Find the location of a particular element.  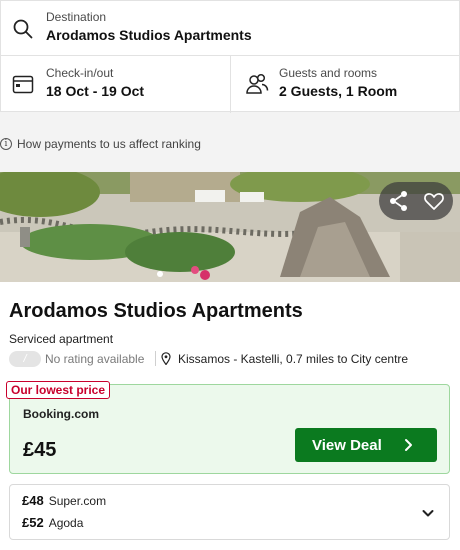

destination-label: Destination is located at coordinates (76, 17).